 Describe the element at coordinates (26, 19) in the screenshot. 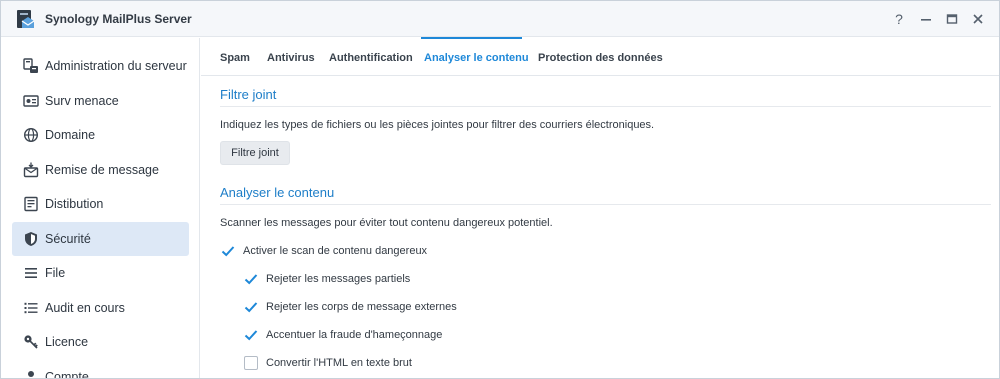

I see `mailplus-app-icon` at that location.